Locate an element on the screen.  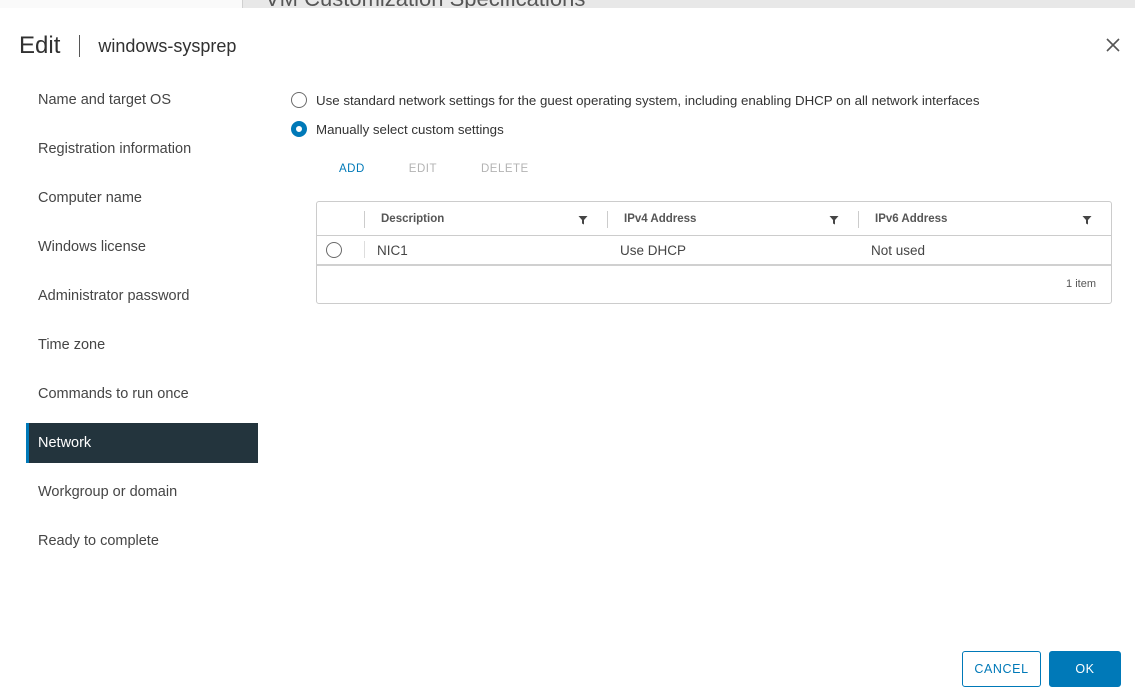
custom-settings-option: Manually select custom settings is located at coordinates (706, 129).